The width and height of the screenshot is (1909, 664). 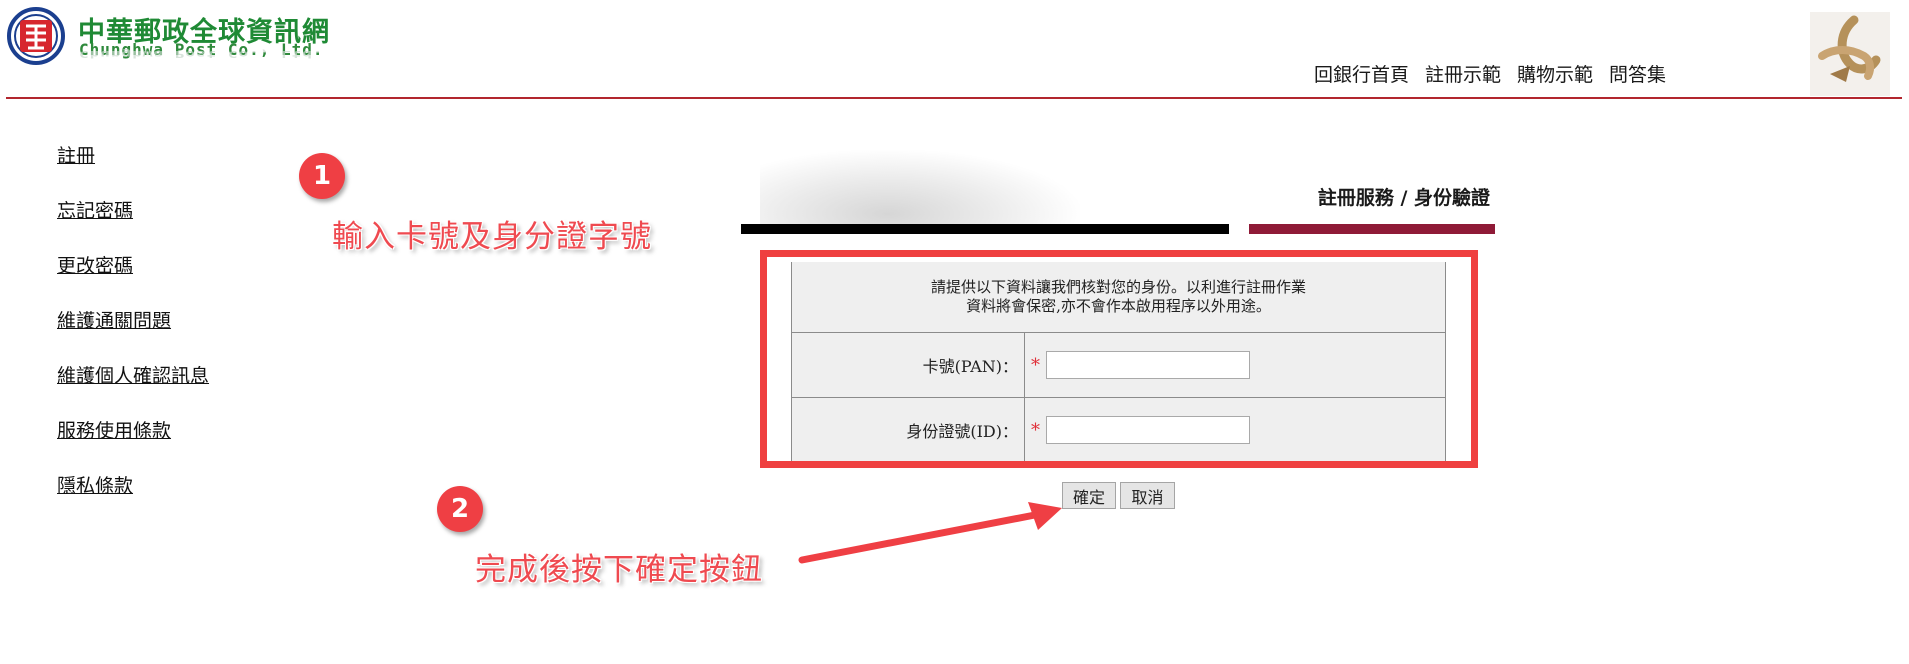 What do you see at coordinates (492, 237) in the screenshot?
I see `step-1-instruction: 輸入卡號及身分證字號` at bounding box center [492, 237].